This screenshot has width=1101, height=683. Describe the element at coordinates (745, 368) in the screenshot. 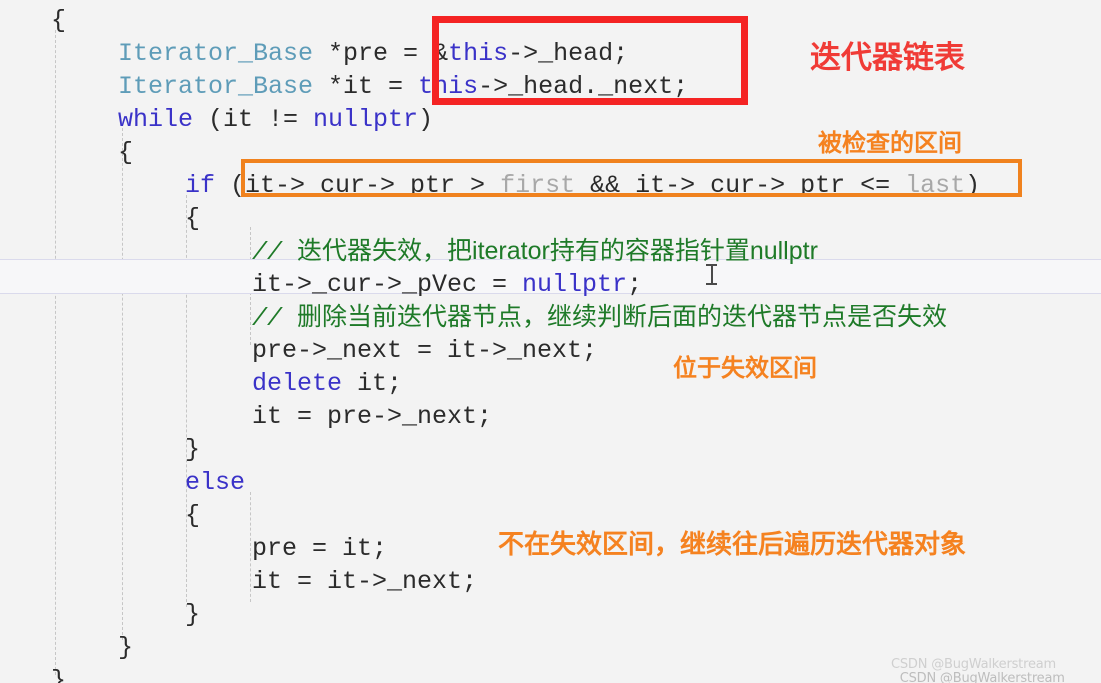

I see `annotation-in-invalid-range: 位于失效区间` at that location.